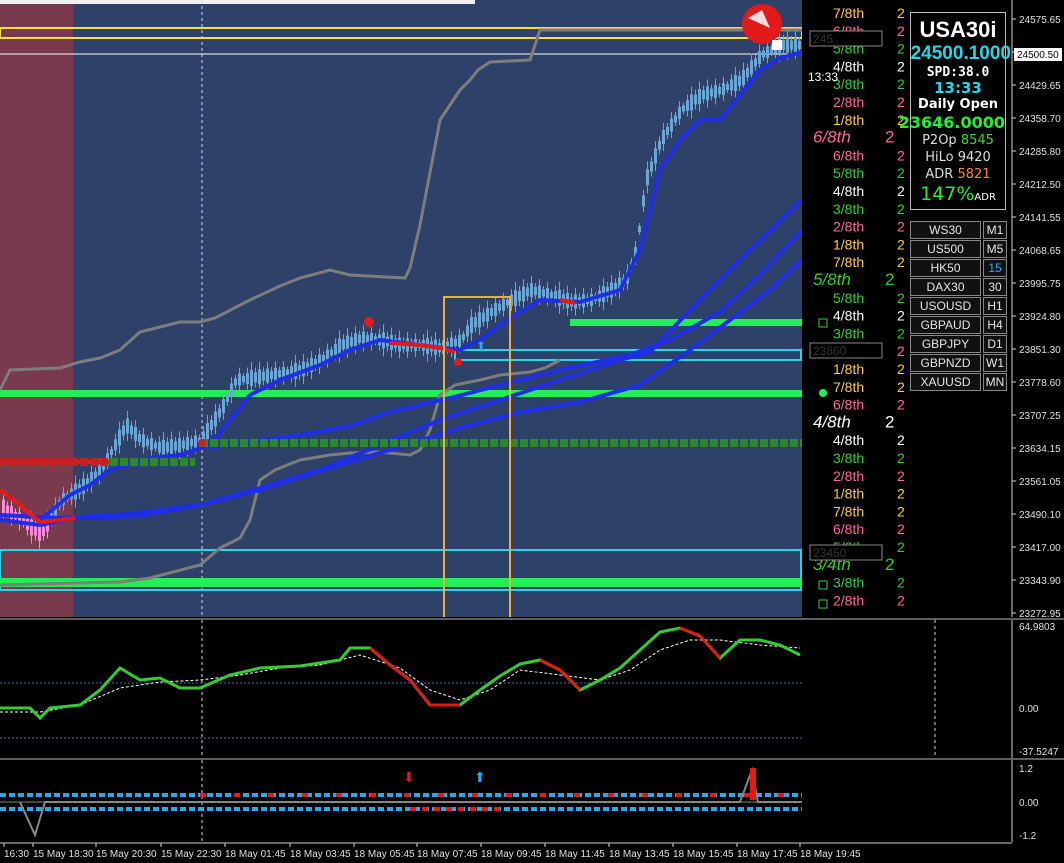 The image size is (1064, 863). Describe the element at coordinates (1040, 383) in the screenshot. I see `price-tick-label: 23778.60` at that location.